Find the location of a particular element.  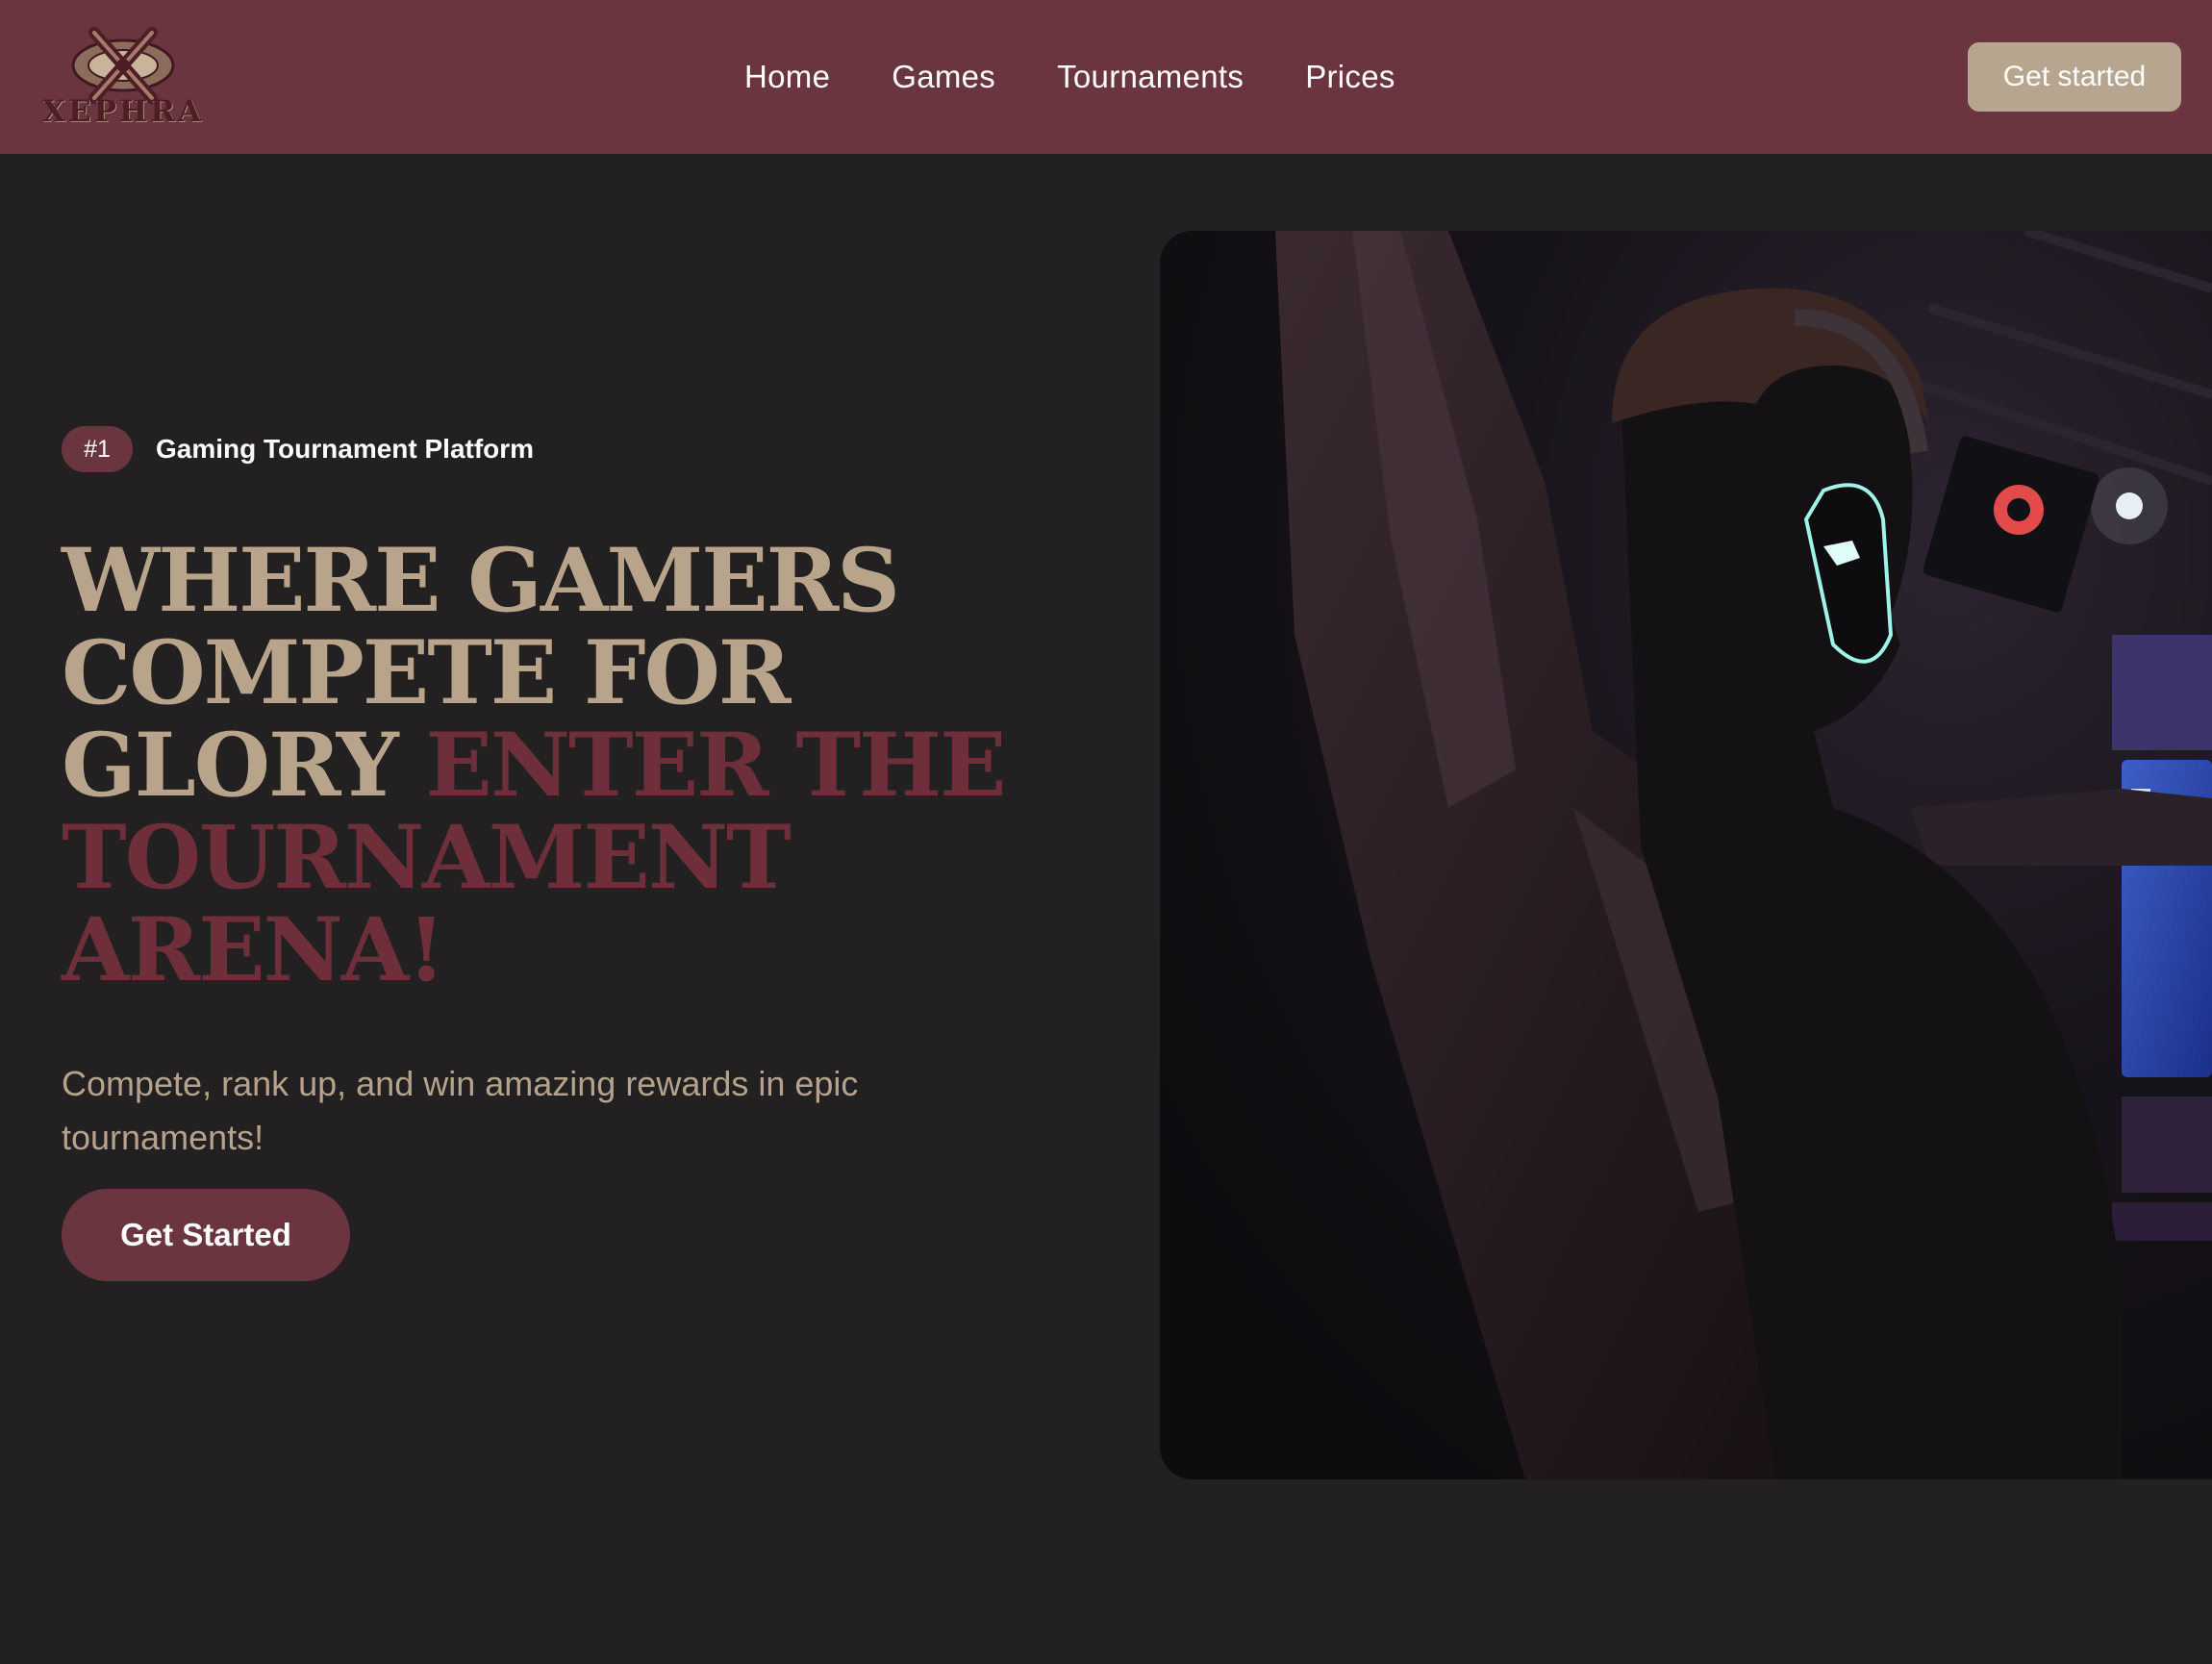

rank-badge: #1 is located at coordinates (98, 449).